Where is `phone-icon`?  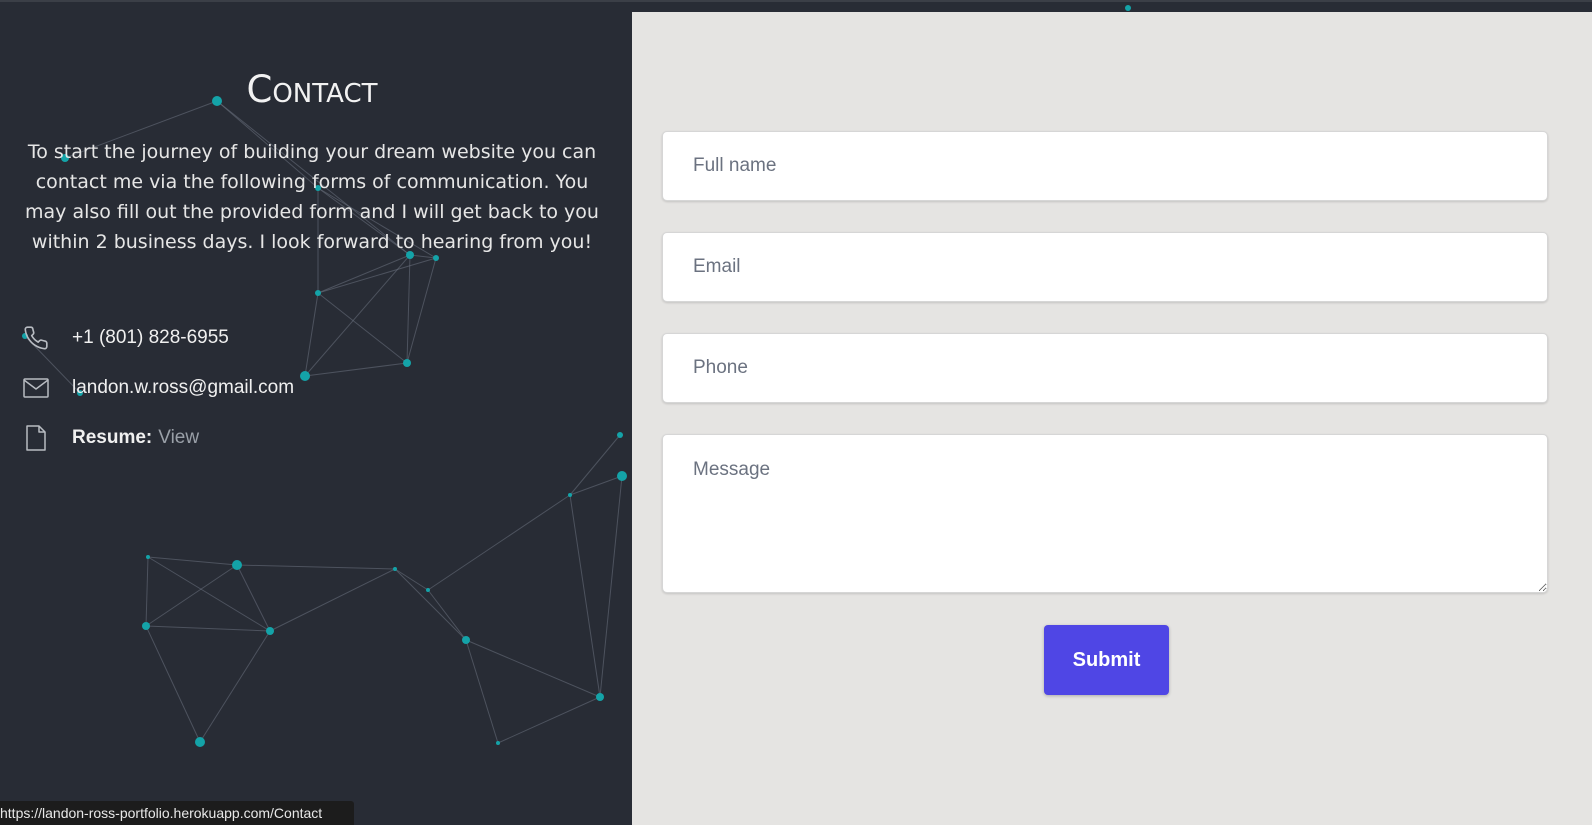 phone-icon is located at coordinates (36, 338).